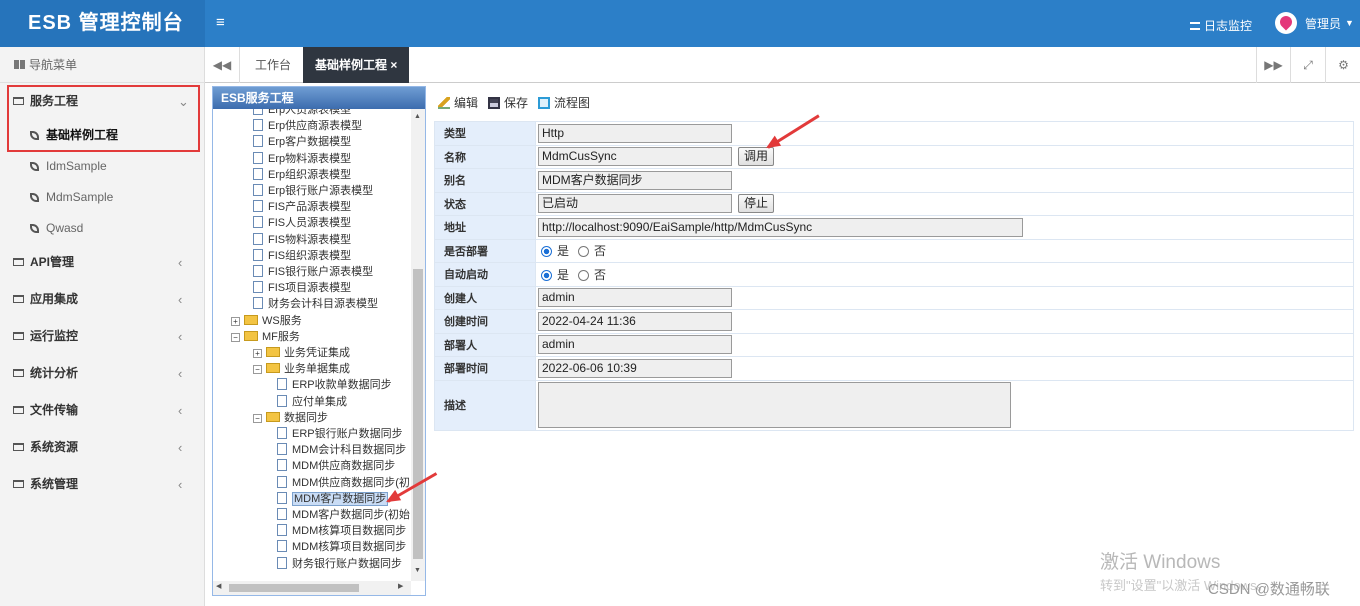  I want to click on fullscreen-icon: ⤢, so click(1308, 65).